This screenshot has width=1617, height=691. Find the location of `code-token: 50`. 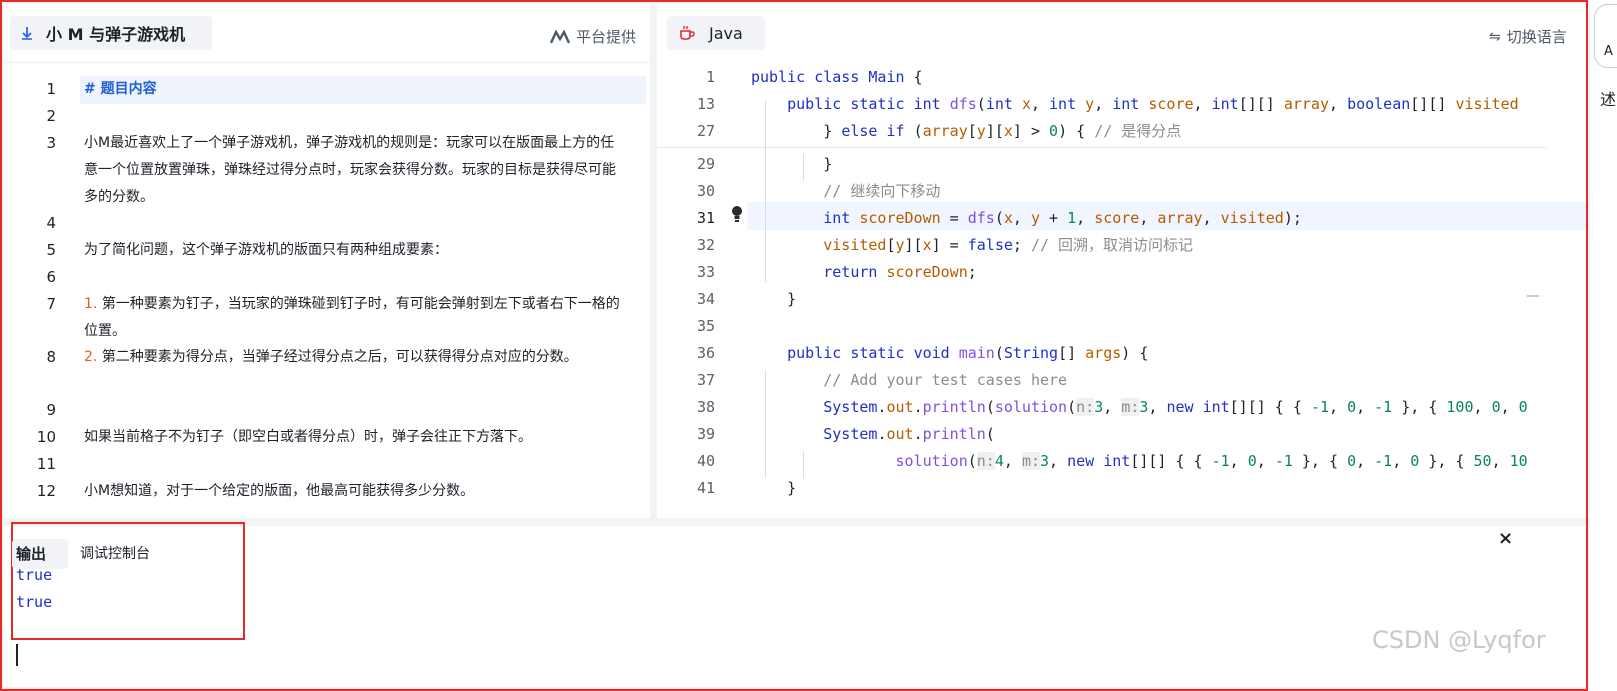

code-token: 50 is located at coordinates (1482, 461).